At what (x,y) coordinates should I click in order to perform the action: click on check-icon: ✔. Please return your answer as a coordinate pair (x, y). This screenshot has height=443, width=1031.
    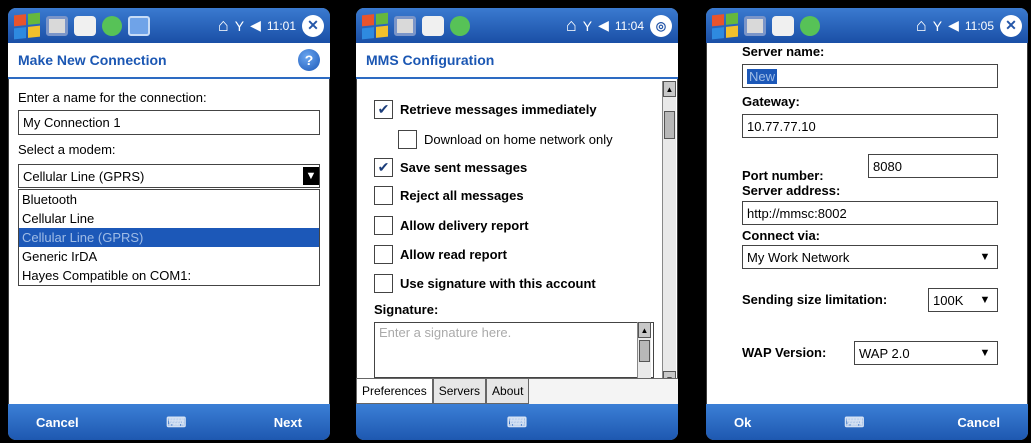
    Looking at the image, I should click on (383, 109).